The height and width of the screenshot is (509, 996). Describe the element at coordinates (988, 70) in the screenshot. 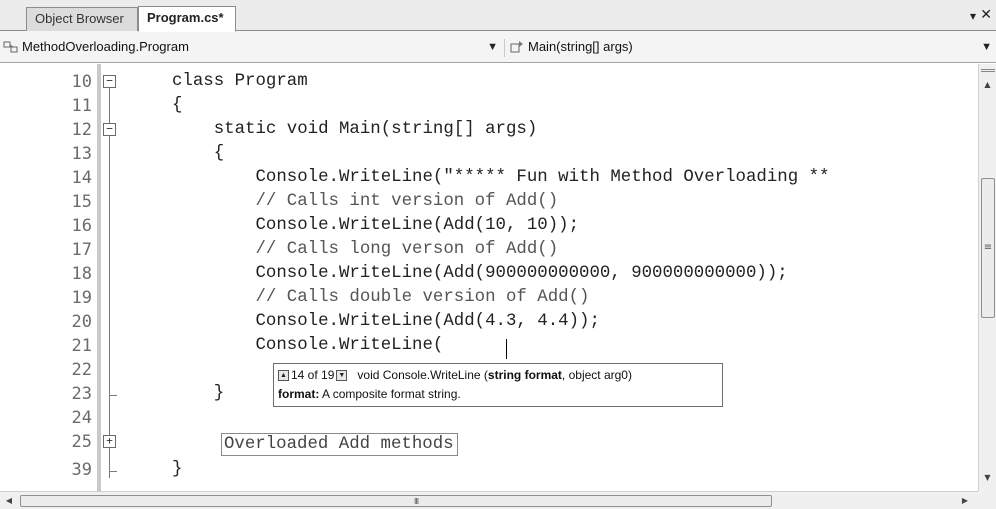

I see `splitter-handle` at that location.